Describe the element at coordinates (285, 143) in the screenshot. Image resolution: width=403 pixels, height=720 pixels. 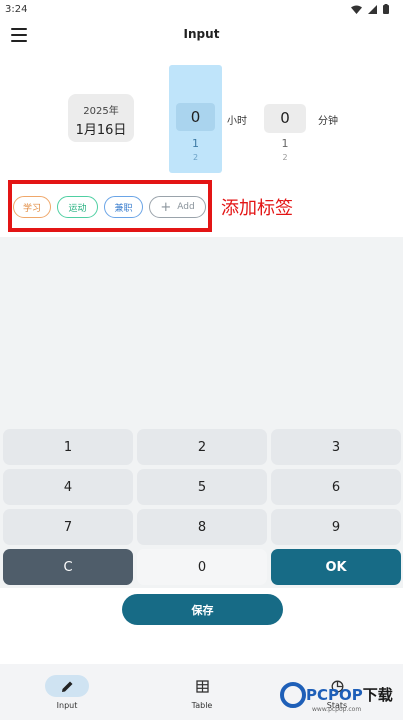
I see `minute-next-value: 1` at that location.